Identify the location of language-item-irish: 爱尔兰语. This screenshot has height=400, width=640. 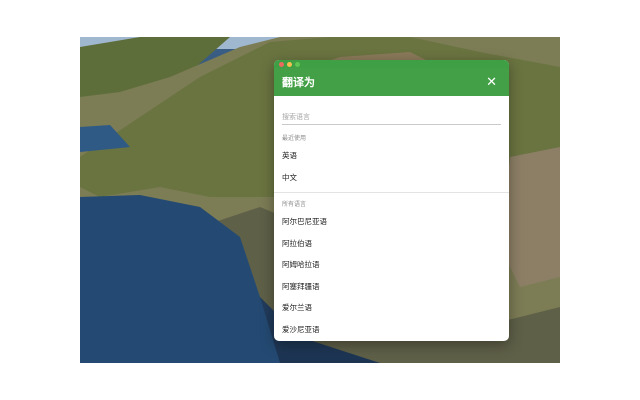
(391, 308).